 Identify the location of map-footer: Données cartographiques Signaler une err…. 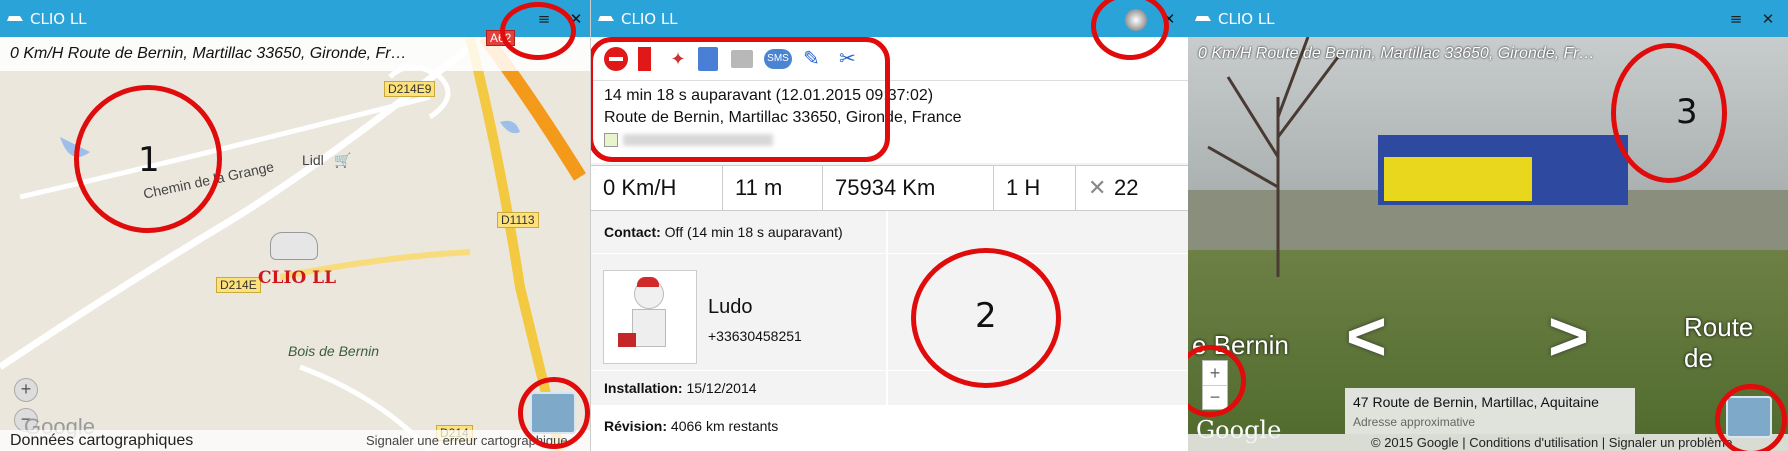
(295, 440).